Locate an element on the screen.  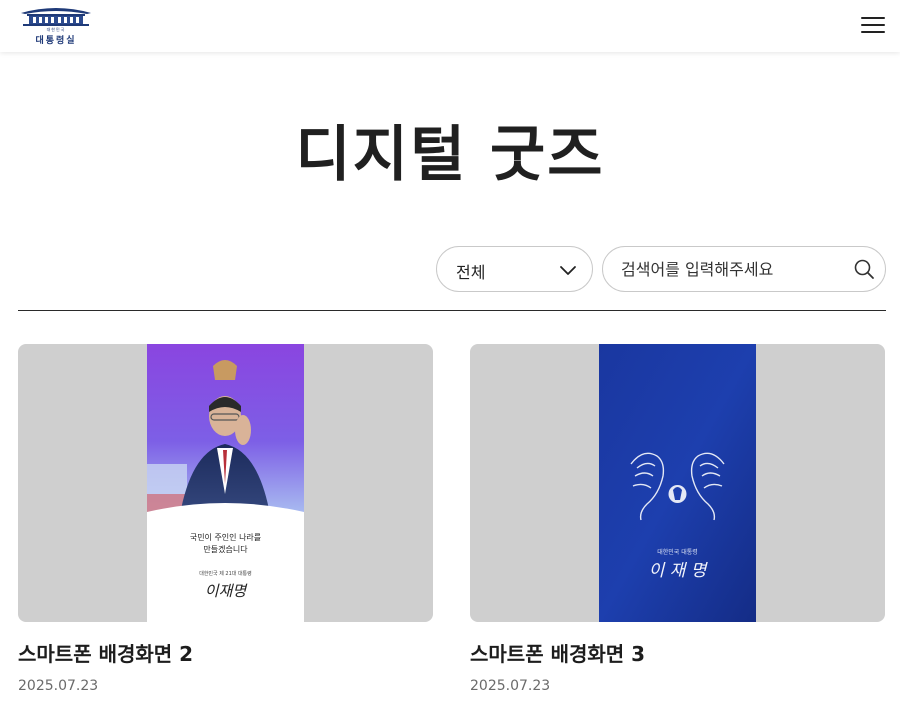
page-title: 디지털 굿즈 is located at coordinates (450, 155).